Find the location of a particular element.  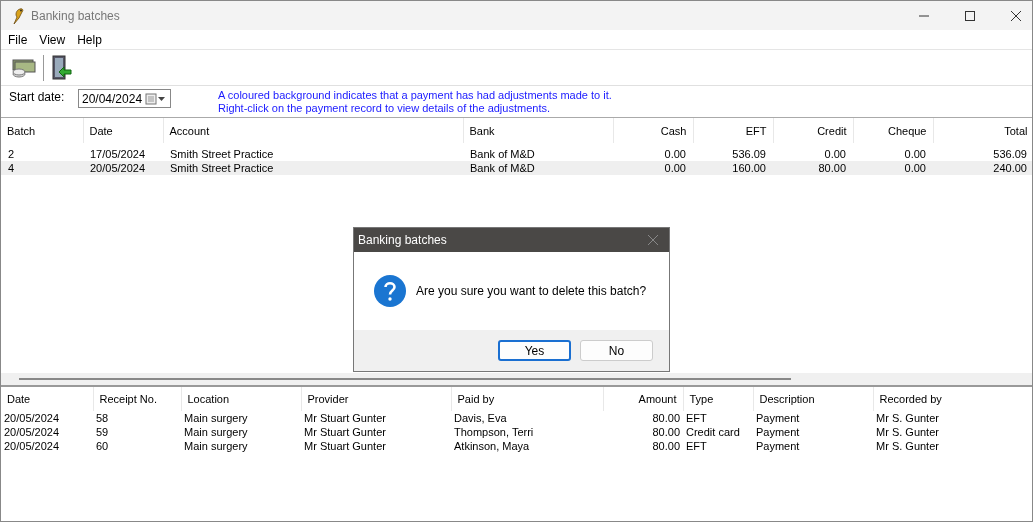

dialog-button: Yes is located at coordinates (534, 350).